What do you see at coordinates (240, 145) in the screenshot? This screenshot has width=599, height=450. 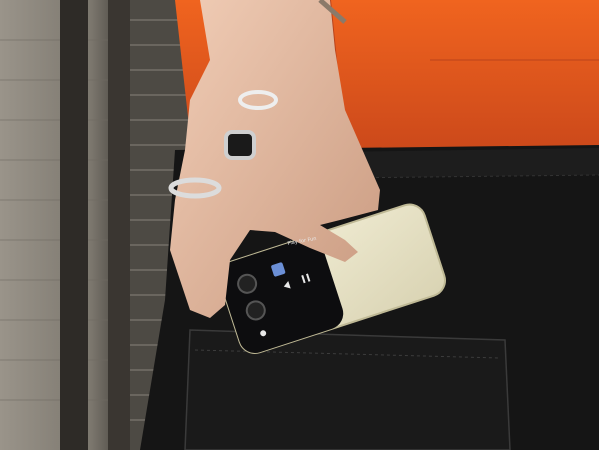 I see `signet-ring` at bounding box center [240, 145].